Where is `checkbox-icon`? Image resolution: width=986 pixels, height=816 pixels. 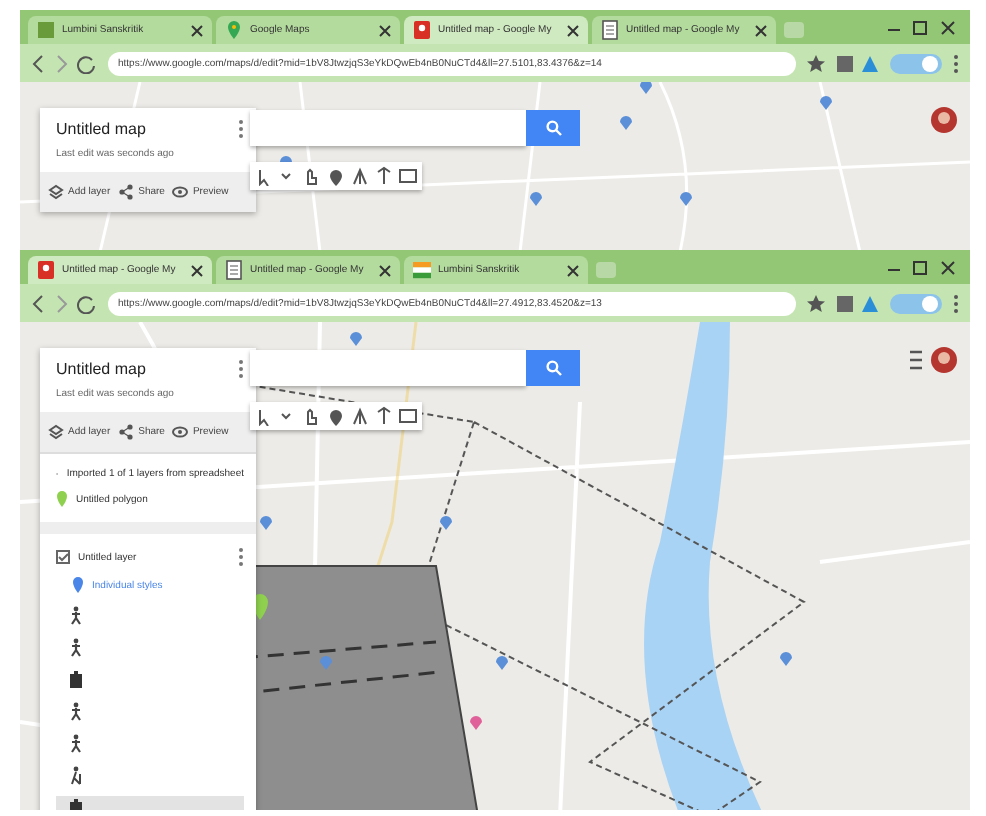 checkbox-icon is located at coordinates (63, 557).